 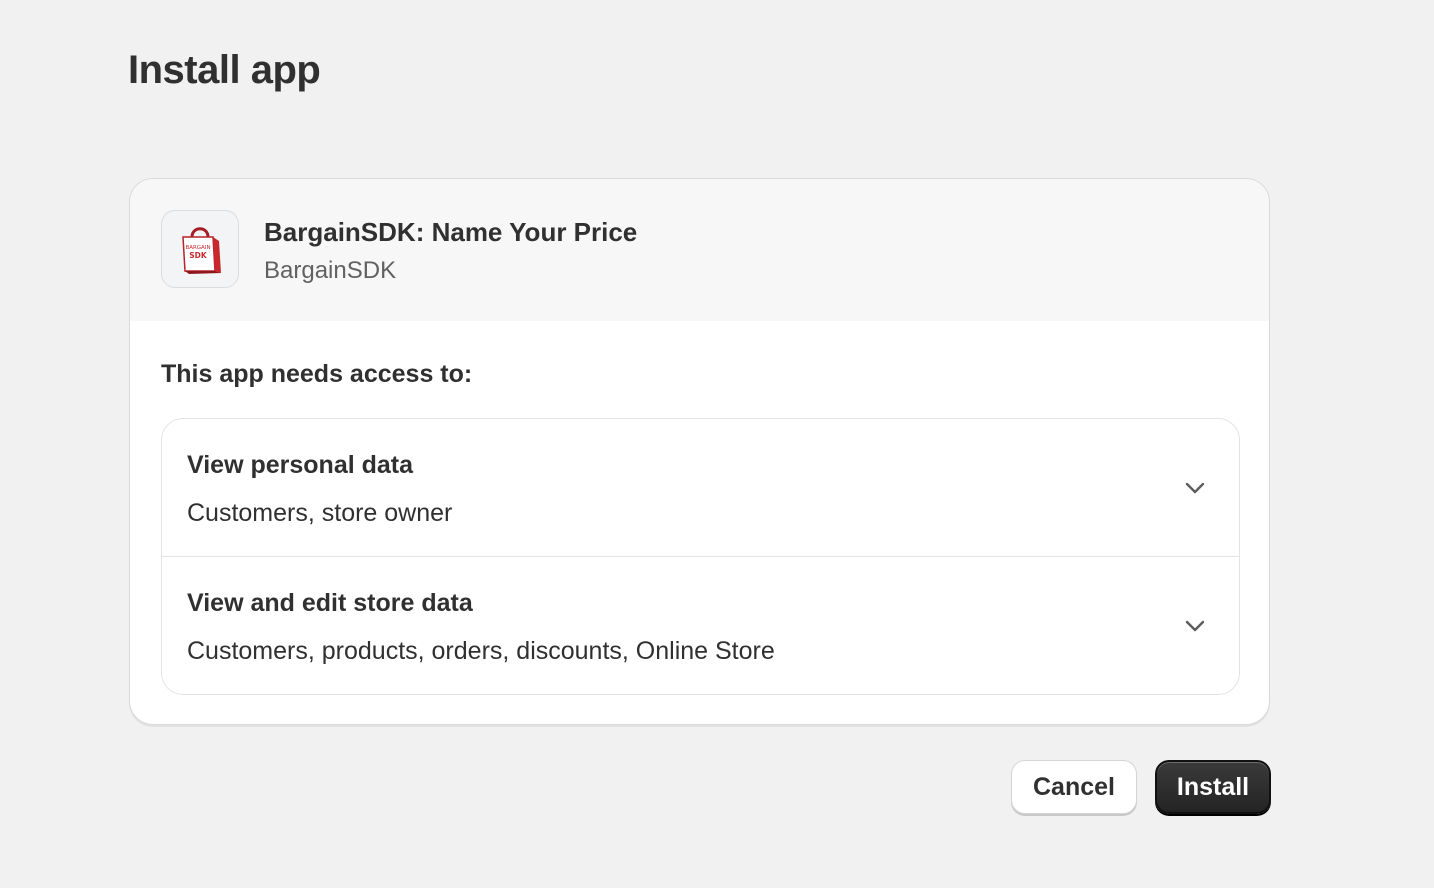 I want to click on permission-description: Customers, store owner, so click(x=320, y=513).